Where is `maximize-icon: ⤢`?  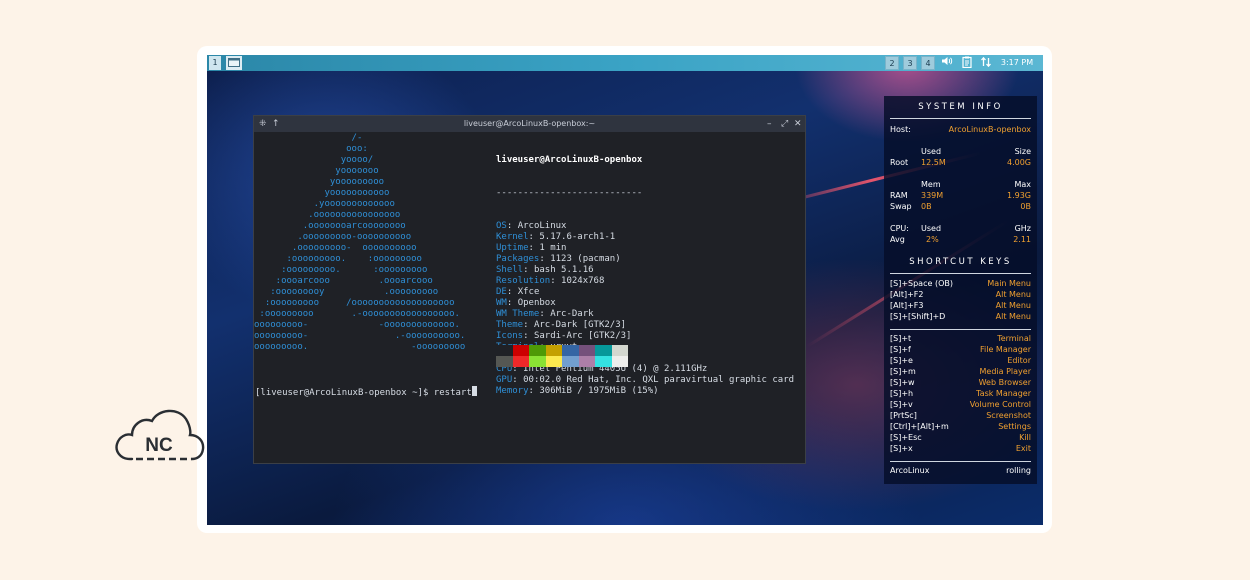 maximize-icon: ⤢ is located at coordinates (784, 124).